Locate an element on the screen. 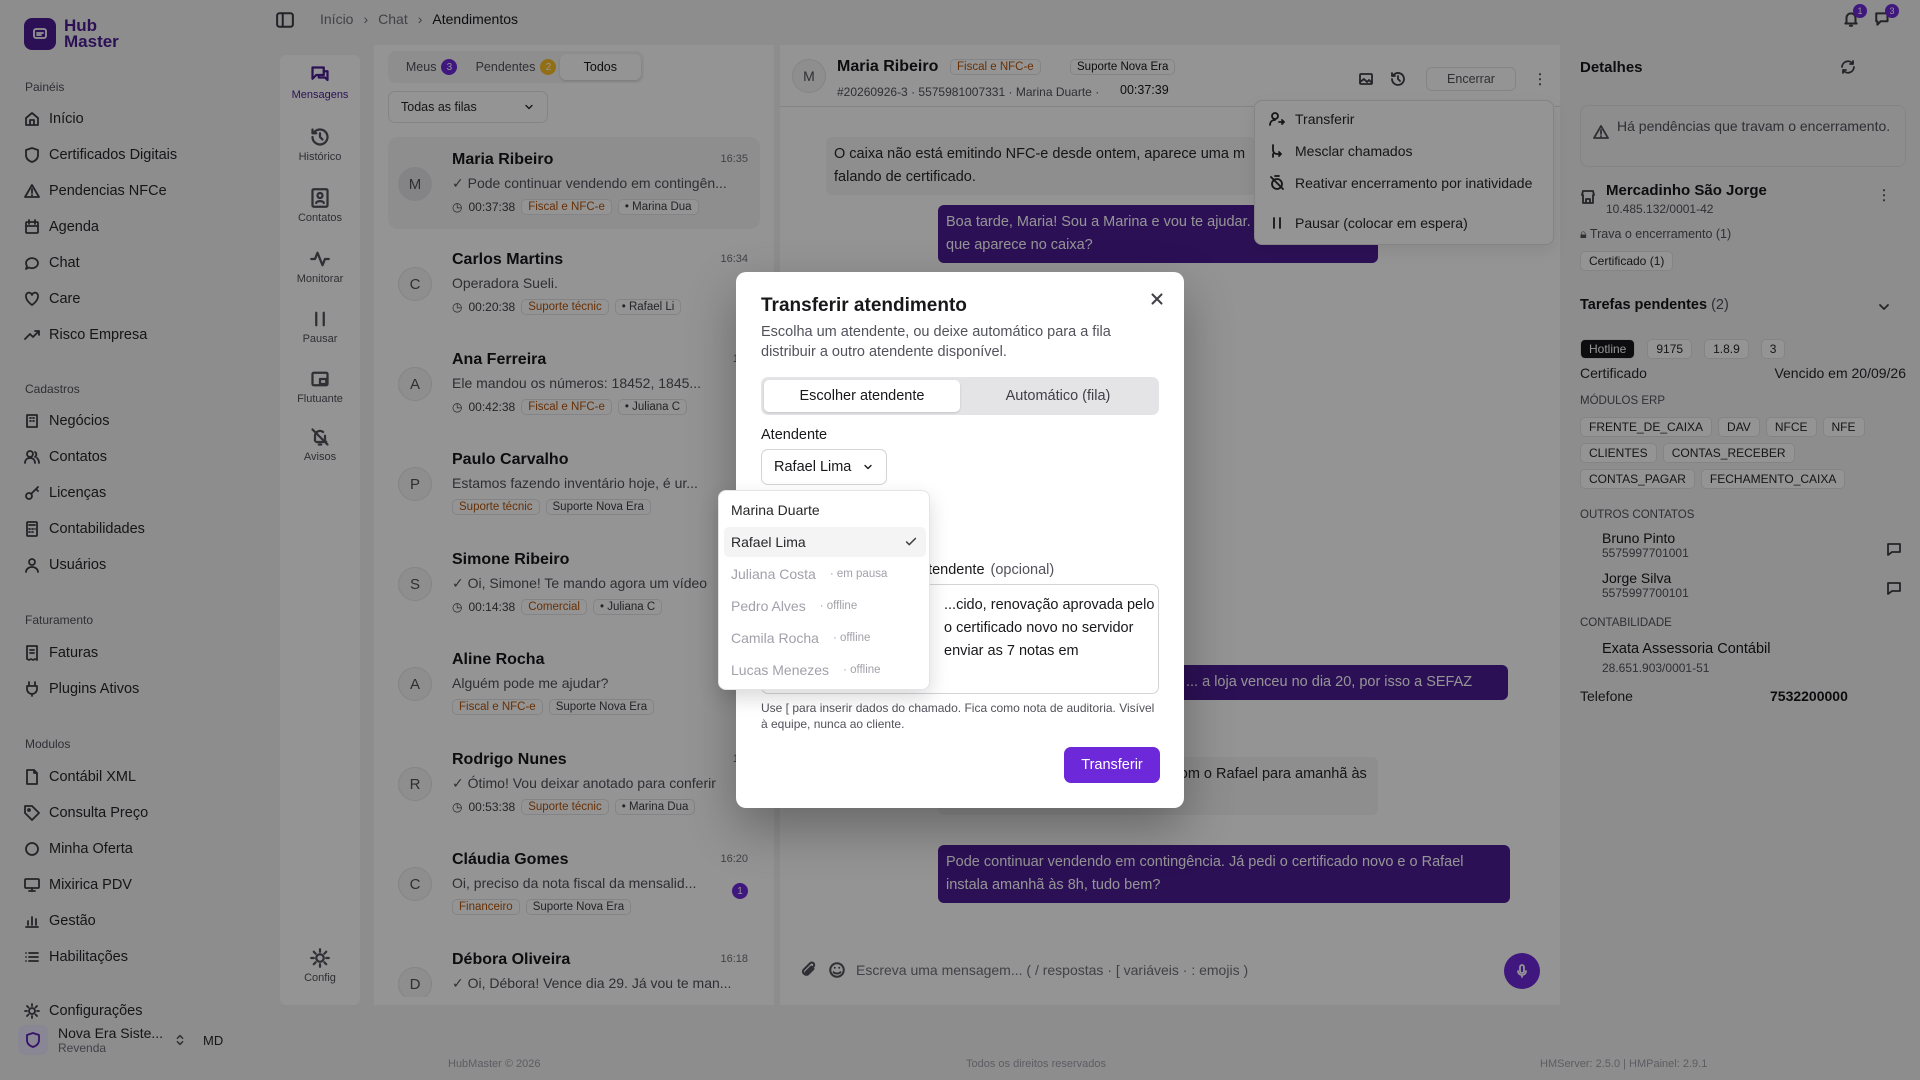  agent-option-name: Camila Rocha is located at coordinates (775, 638).